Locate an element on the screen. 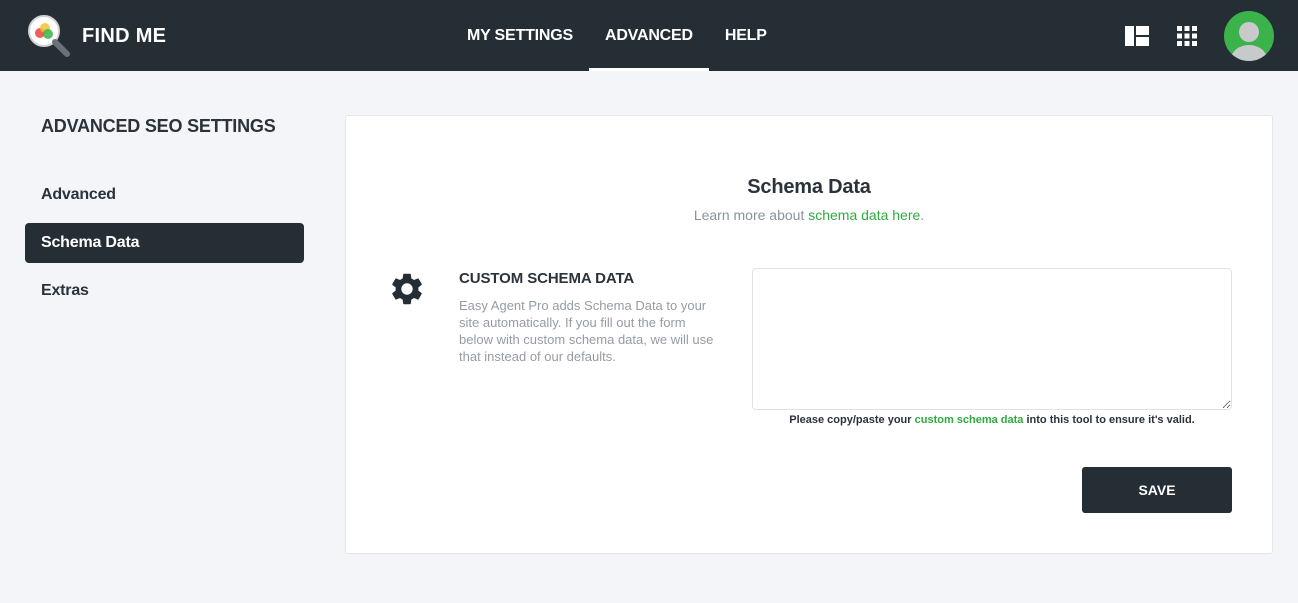 Image resolution: width=1298 pixels, height=603 pixels. sidebar-title: ADVANCED SEO SETTINGS is located at coordinates (158, 126).